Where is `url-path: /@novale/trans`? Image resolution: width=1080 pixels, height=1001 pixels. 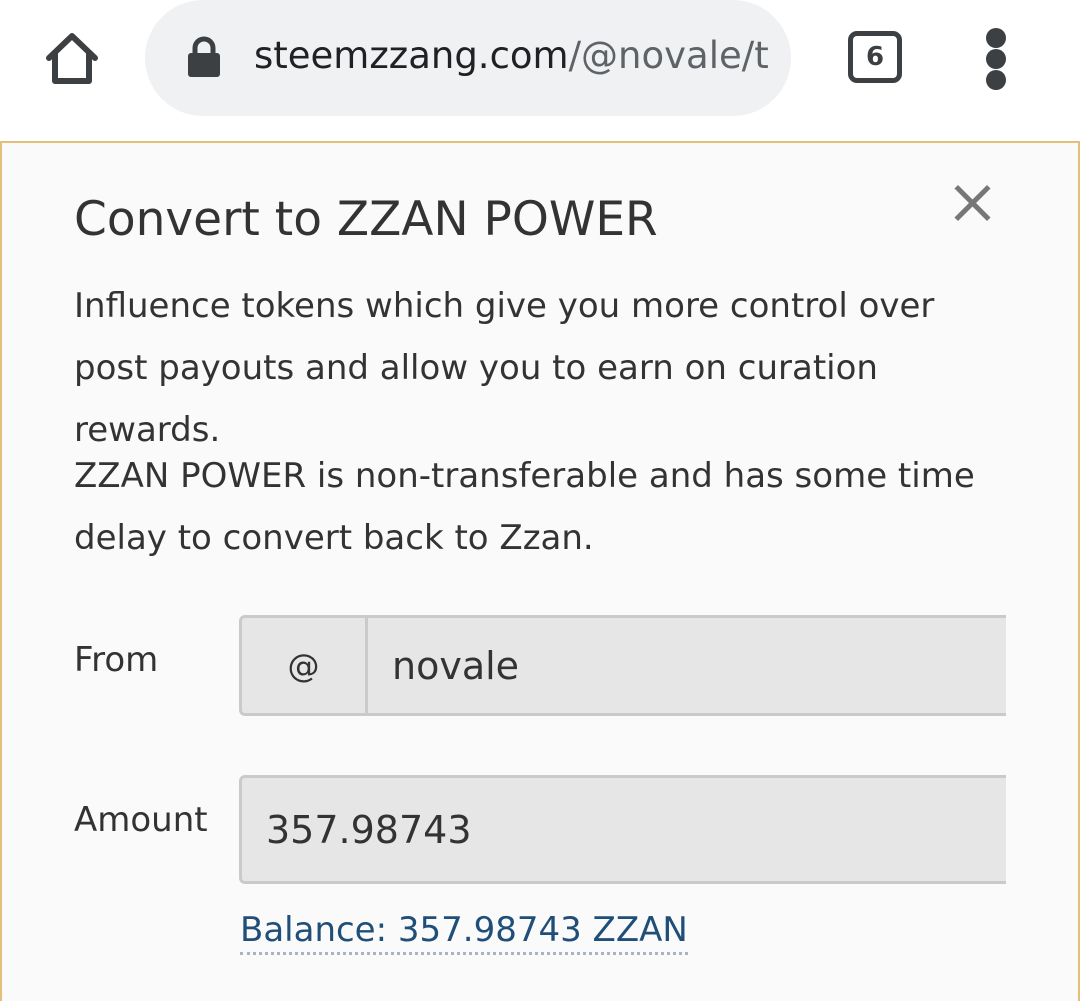
url-path: /@novale/trans is located at coordinates (668, 55).